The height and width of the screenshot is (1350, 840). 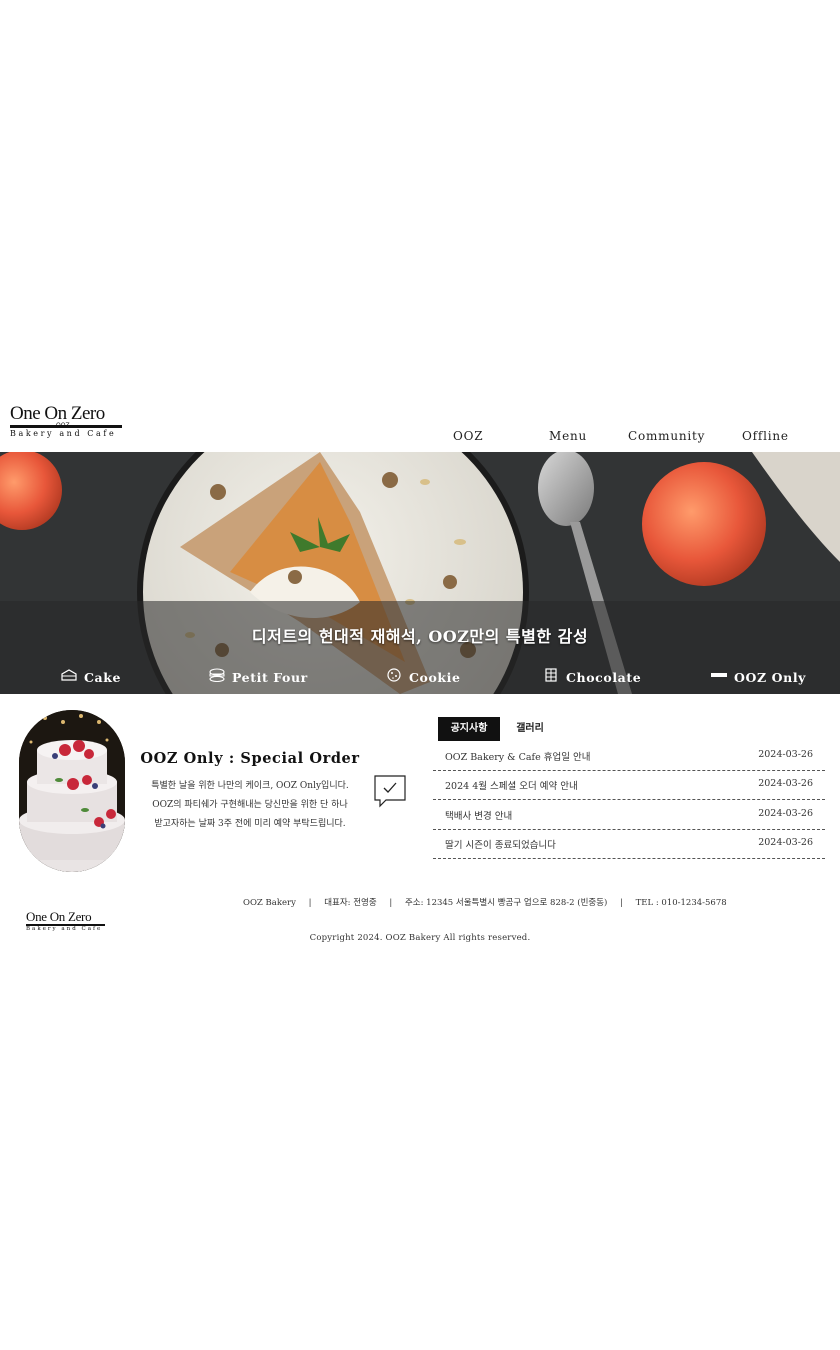 What do you see at coordinates (420, 636) in the screenshot?
I see `hero-tagline: 디저트의 현대적 재해석, OOZ만의 특별한 감성` at bounding box center [420, 636].